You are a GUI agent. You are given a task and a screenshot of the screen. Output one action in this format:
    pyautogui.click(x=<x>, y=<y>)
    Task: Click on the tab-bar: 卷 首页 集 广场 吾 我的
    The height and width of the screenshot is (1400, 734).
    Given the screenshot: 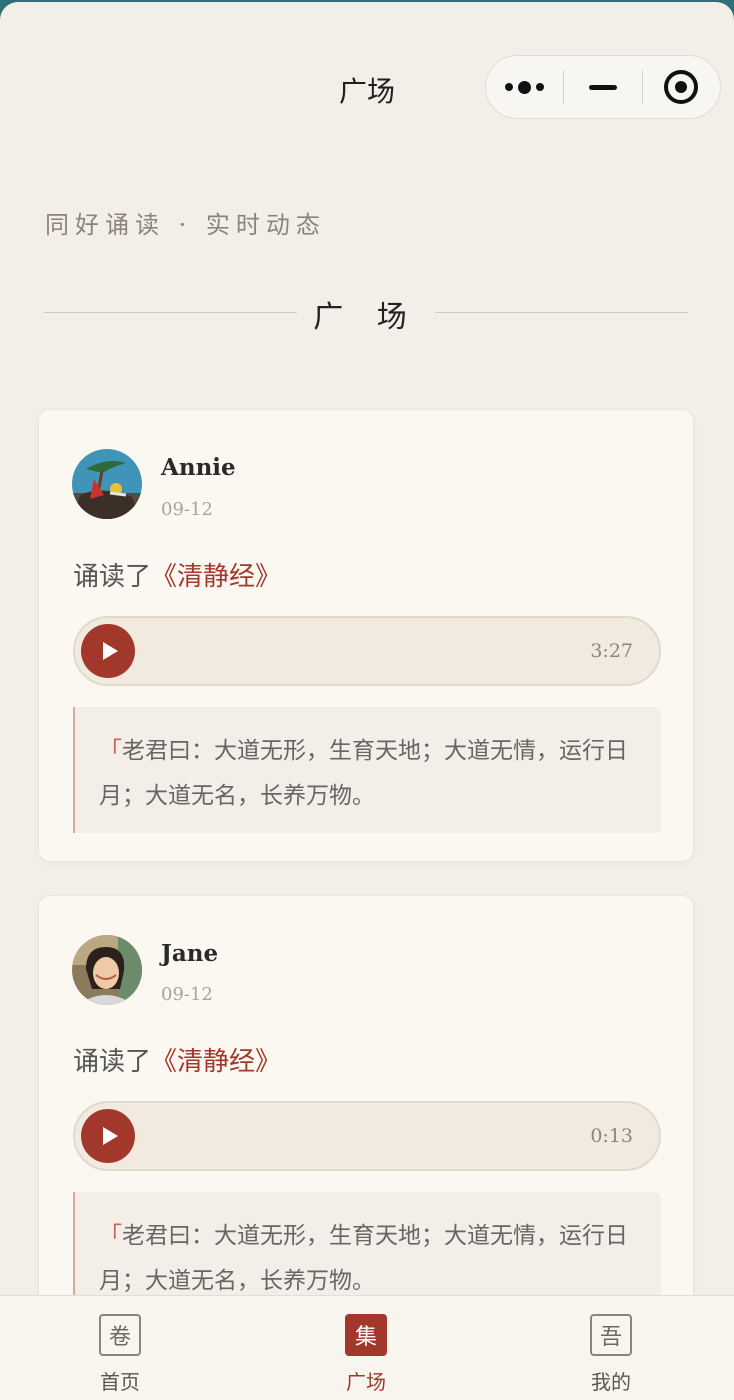 What is the action you would take?
    pyautogui.click(x=367, y=1347)
    